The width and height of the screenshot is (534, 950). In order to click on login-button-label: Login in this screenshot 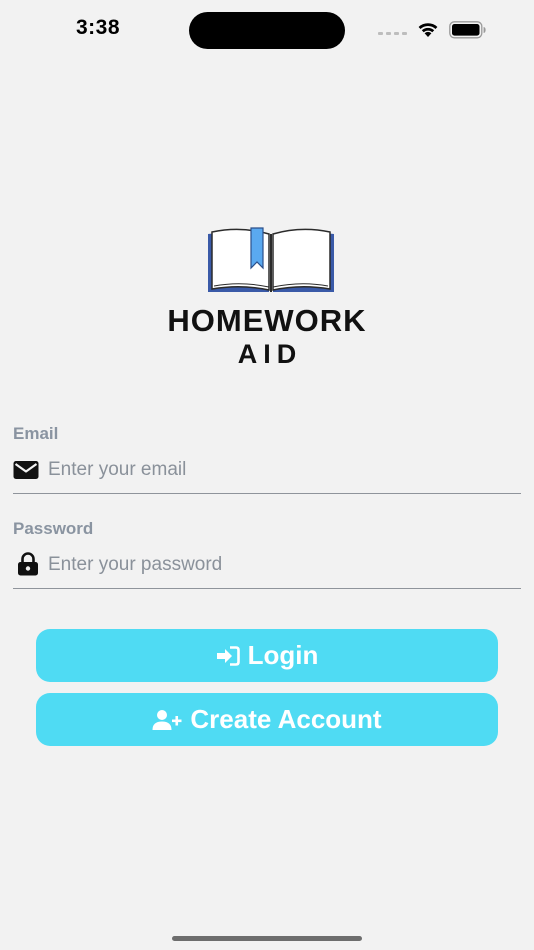, I will do `click(283, 655)`.